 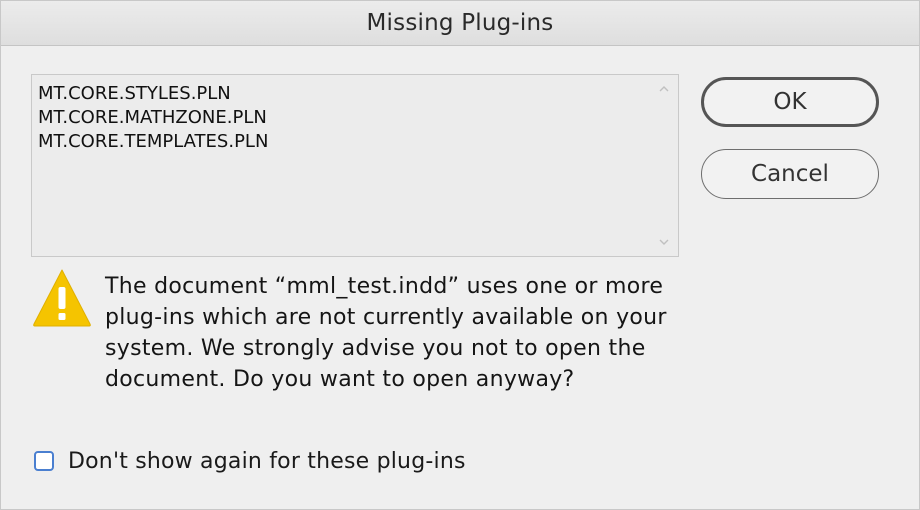 What do you see at coordinates (62, 298) in the screenshot?
I see `warning-icon` at bounding box center [62, 298].